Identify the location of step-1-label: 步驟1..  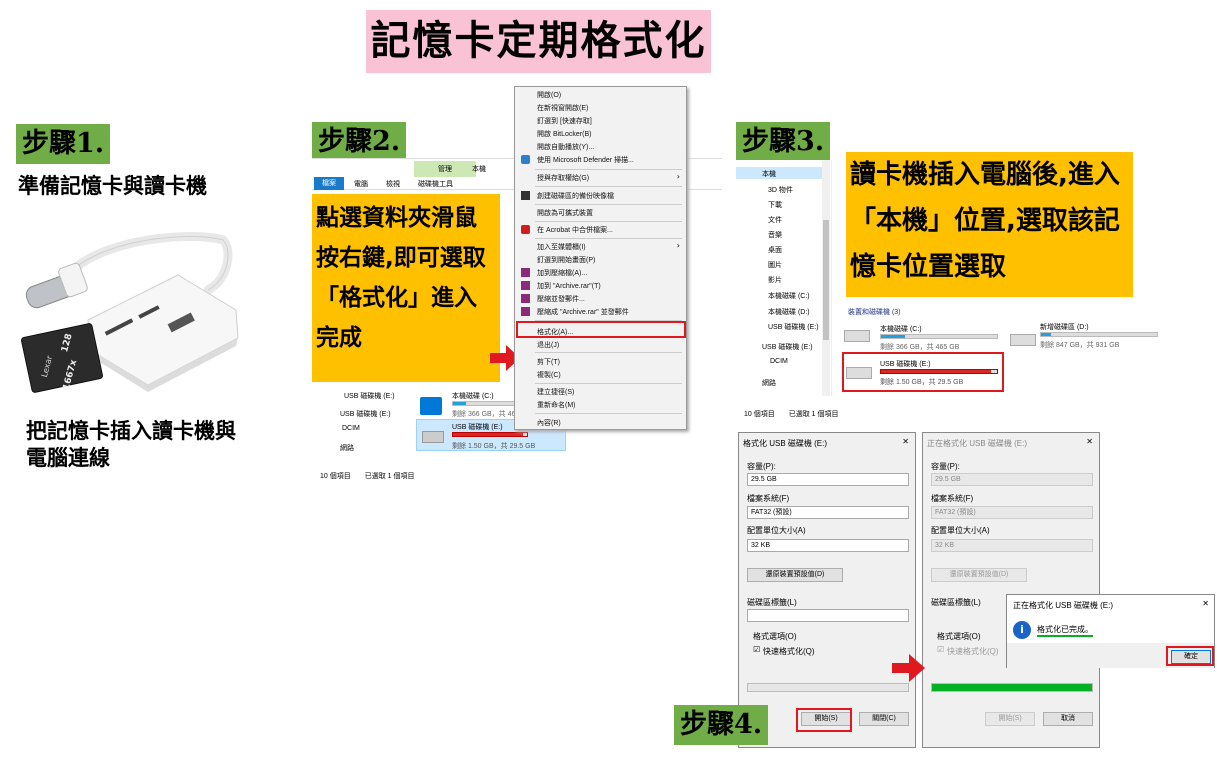
(63, 144).